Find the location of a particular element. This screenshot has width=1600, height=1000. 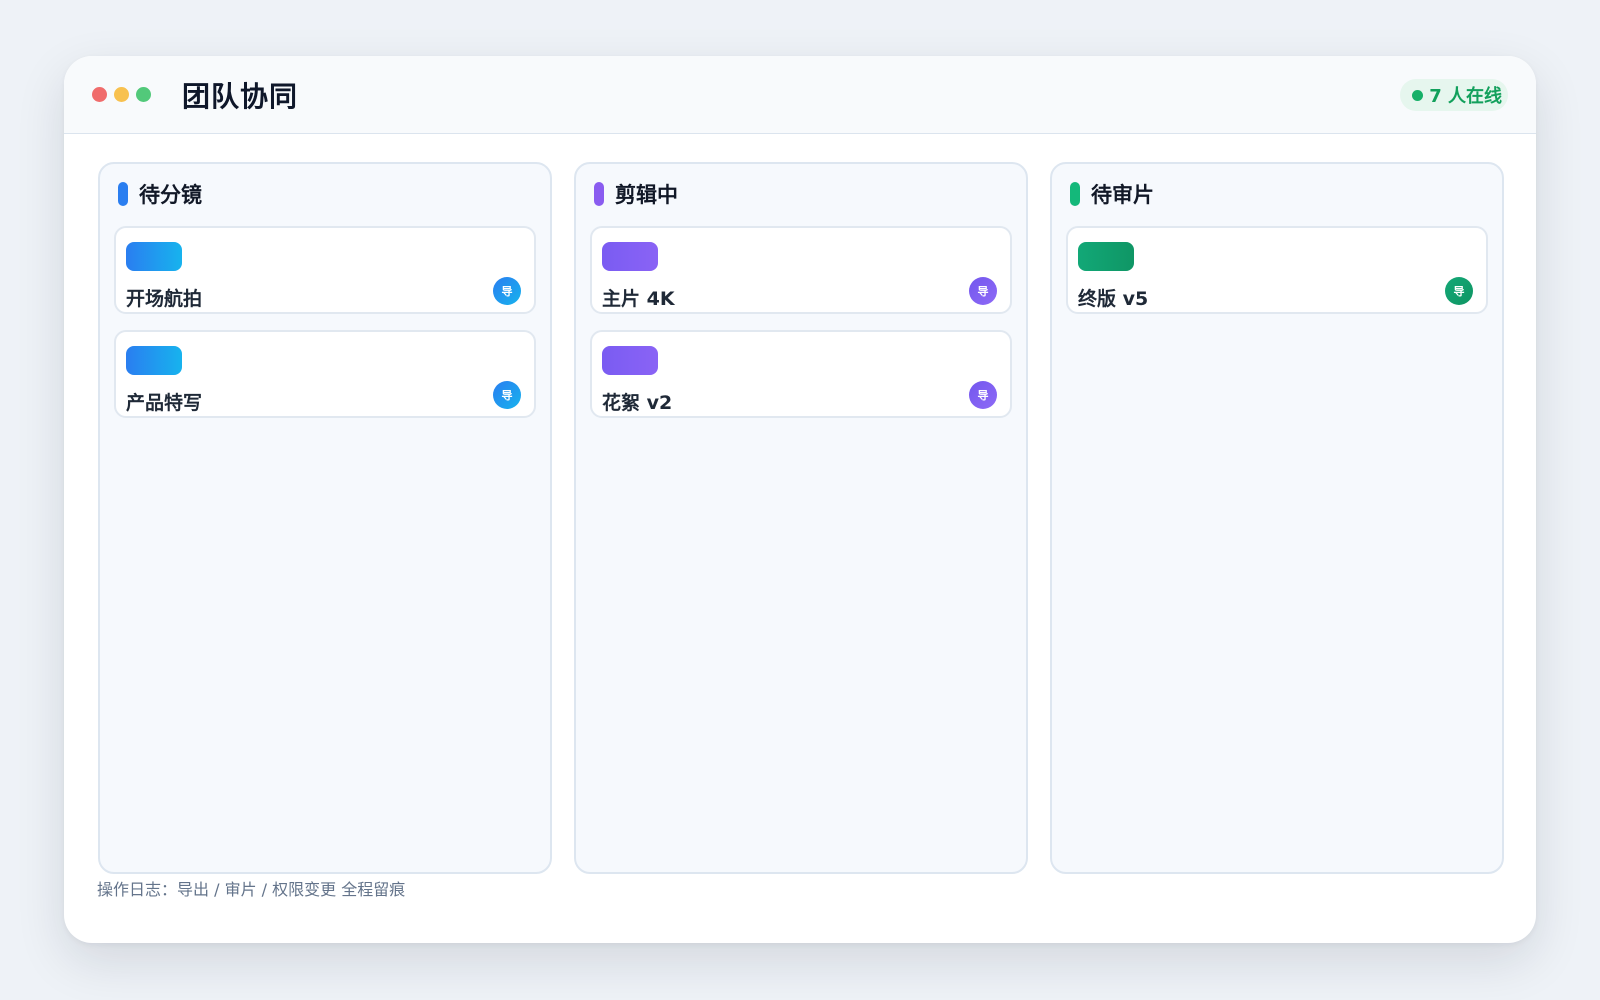

online-status-badge: 7 人在线 is located at coordinates (1454, 95).